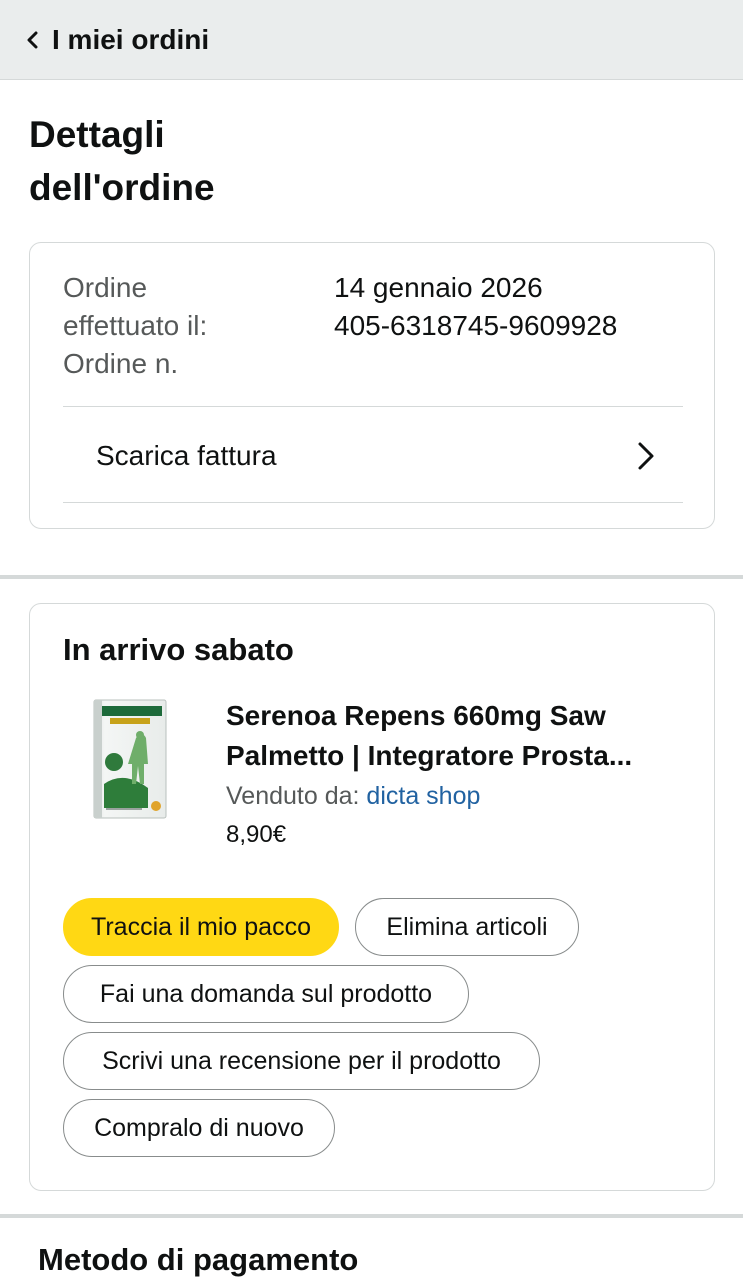  What do you see at coordinates (646, 455) in the screenshot?
I see `chevron-right-icon` at bounding box center [646, 455].